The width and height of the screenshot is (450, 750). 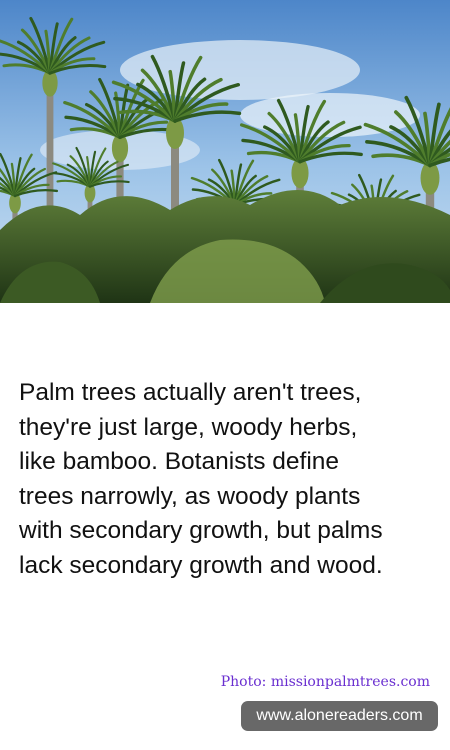 I want to click on fact-line: Palm trees actually aren't trees,, so click(x=190, y=392).